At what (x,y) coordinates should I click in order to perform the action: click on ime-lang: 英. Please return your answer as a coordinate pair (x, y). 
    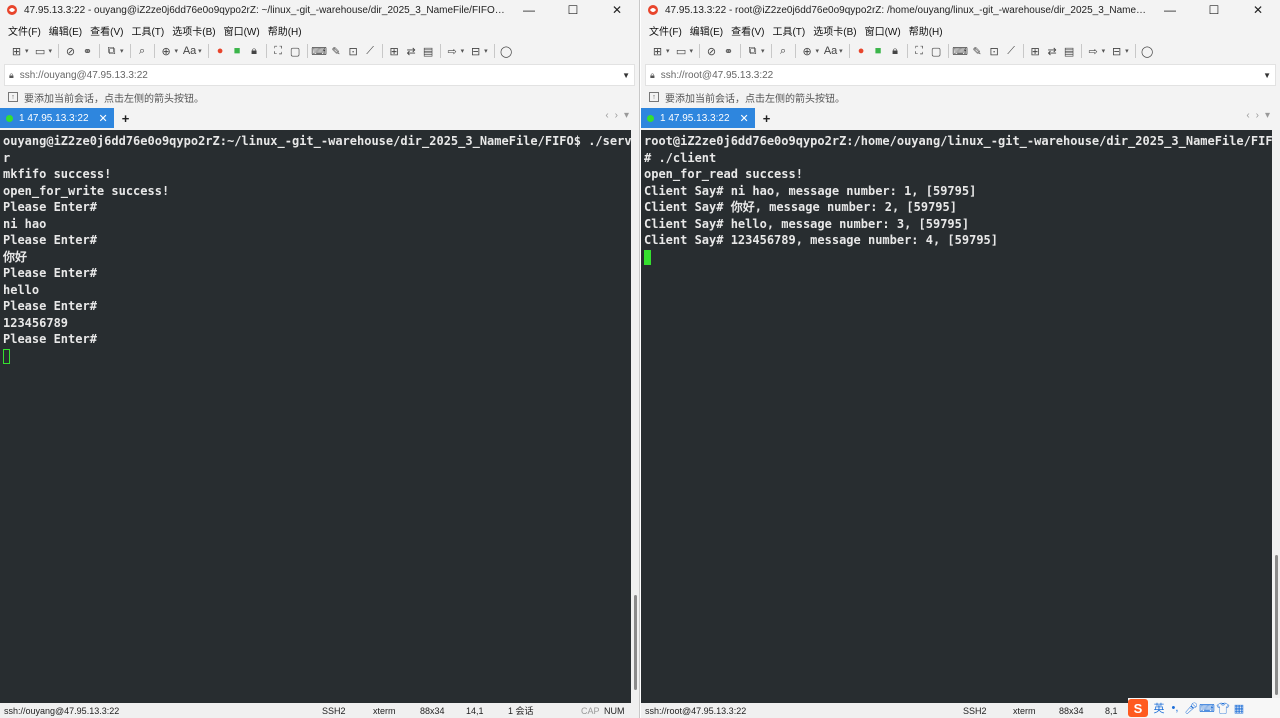
    Looking at the image, I should click on (1159, 708).